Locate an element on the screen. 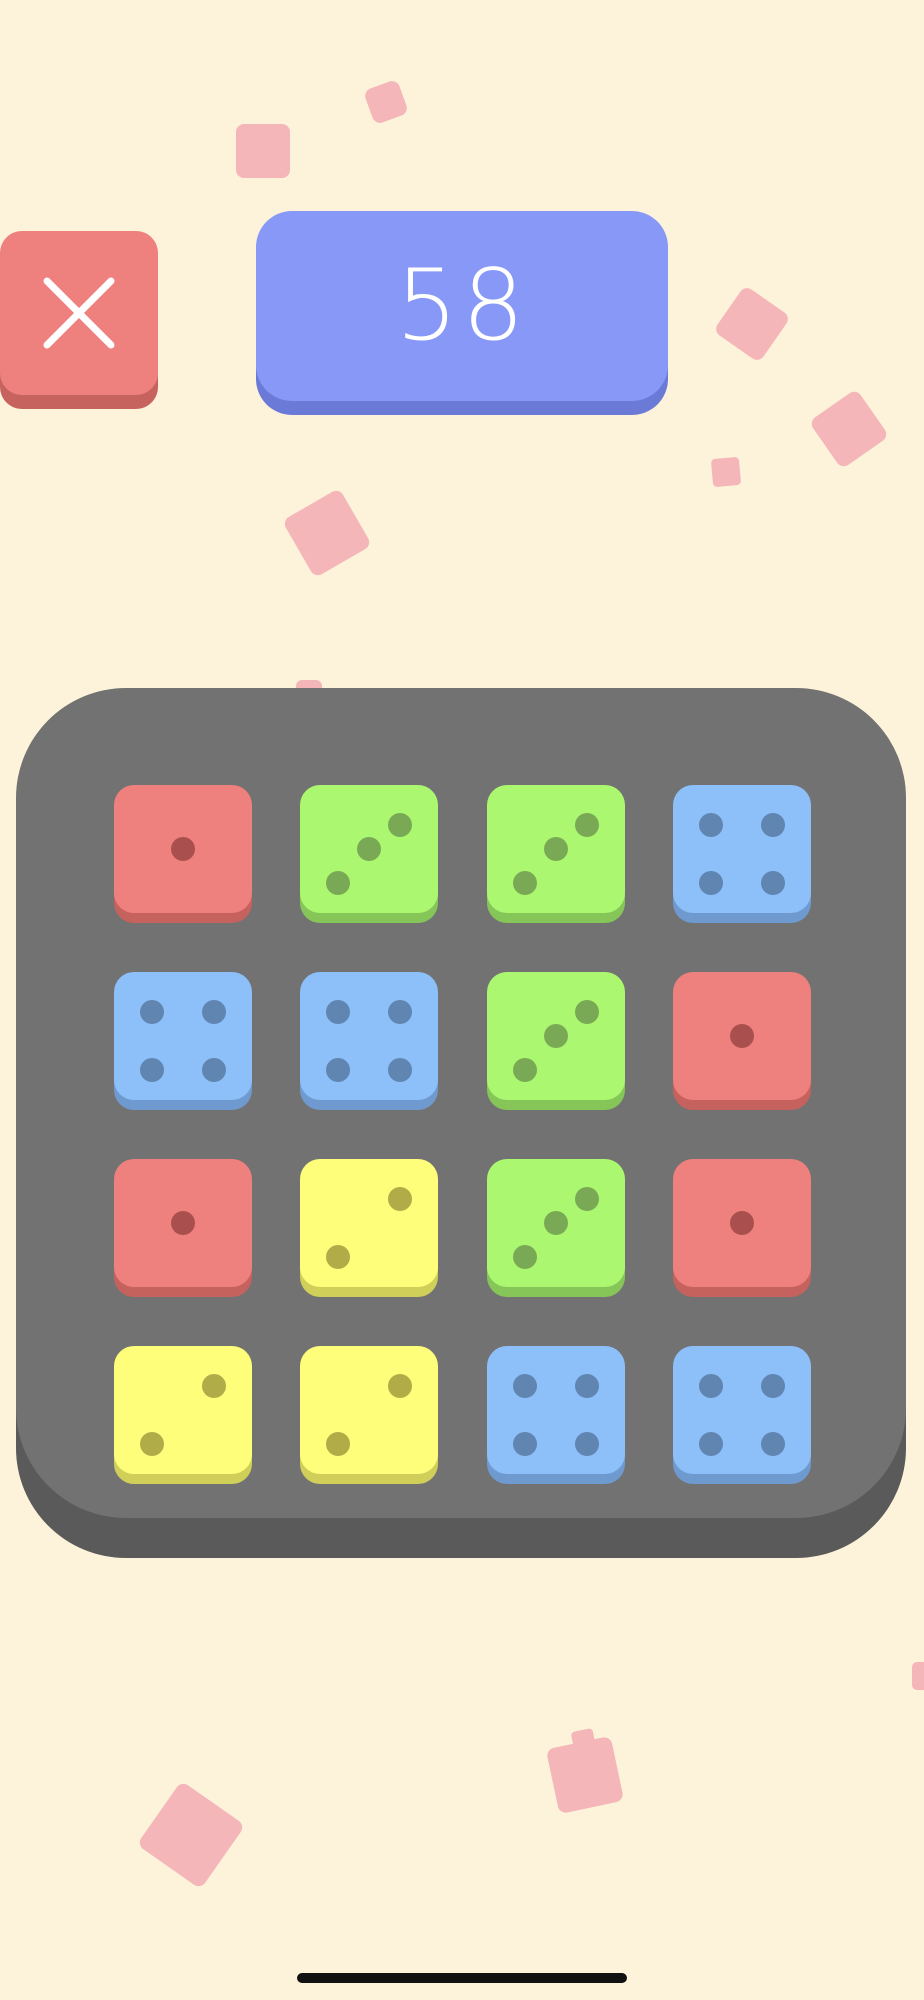 The height and width of the screenshot is (2000, 924). score-panel: 58 is located at coordinates (462, 306).